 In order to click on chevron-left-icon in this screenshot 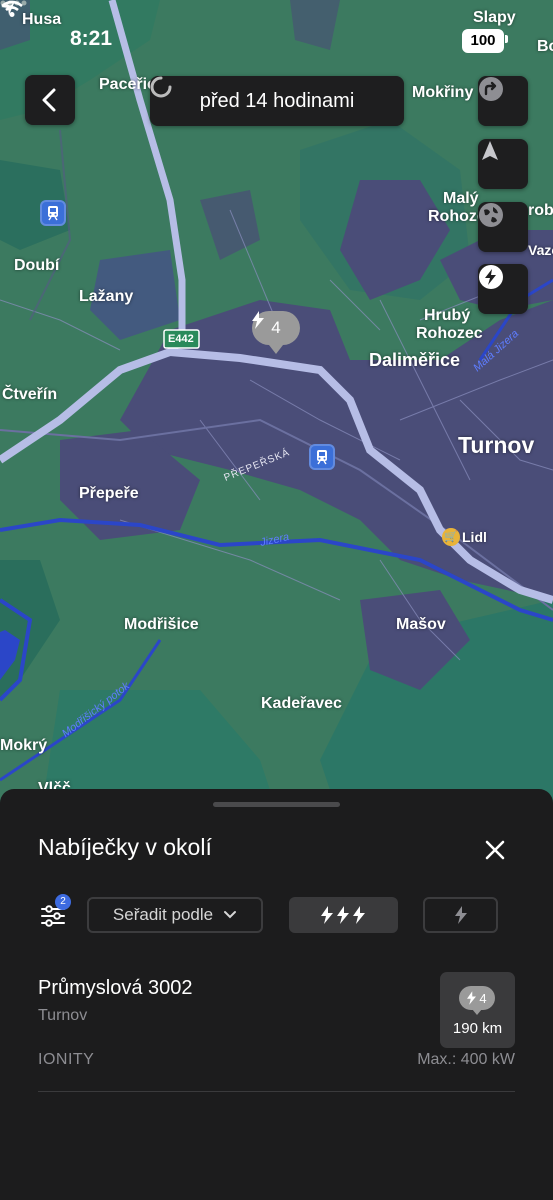, I will do `click(49, 100)`.